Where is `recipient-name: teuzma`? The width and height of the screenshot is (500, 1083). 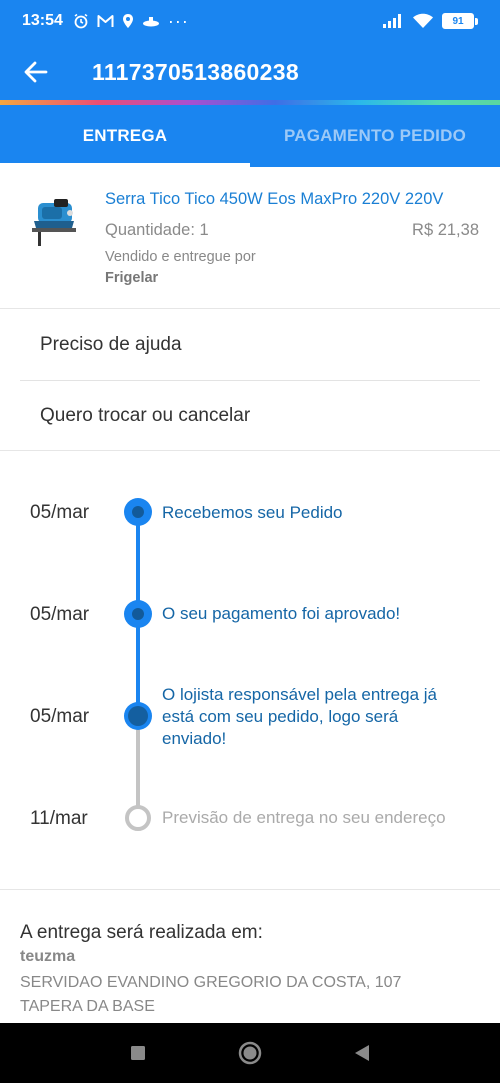
recipient-name: teuzma is located at coordinates (48, 956).